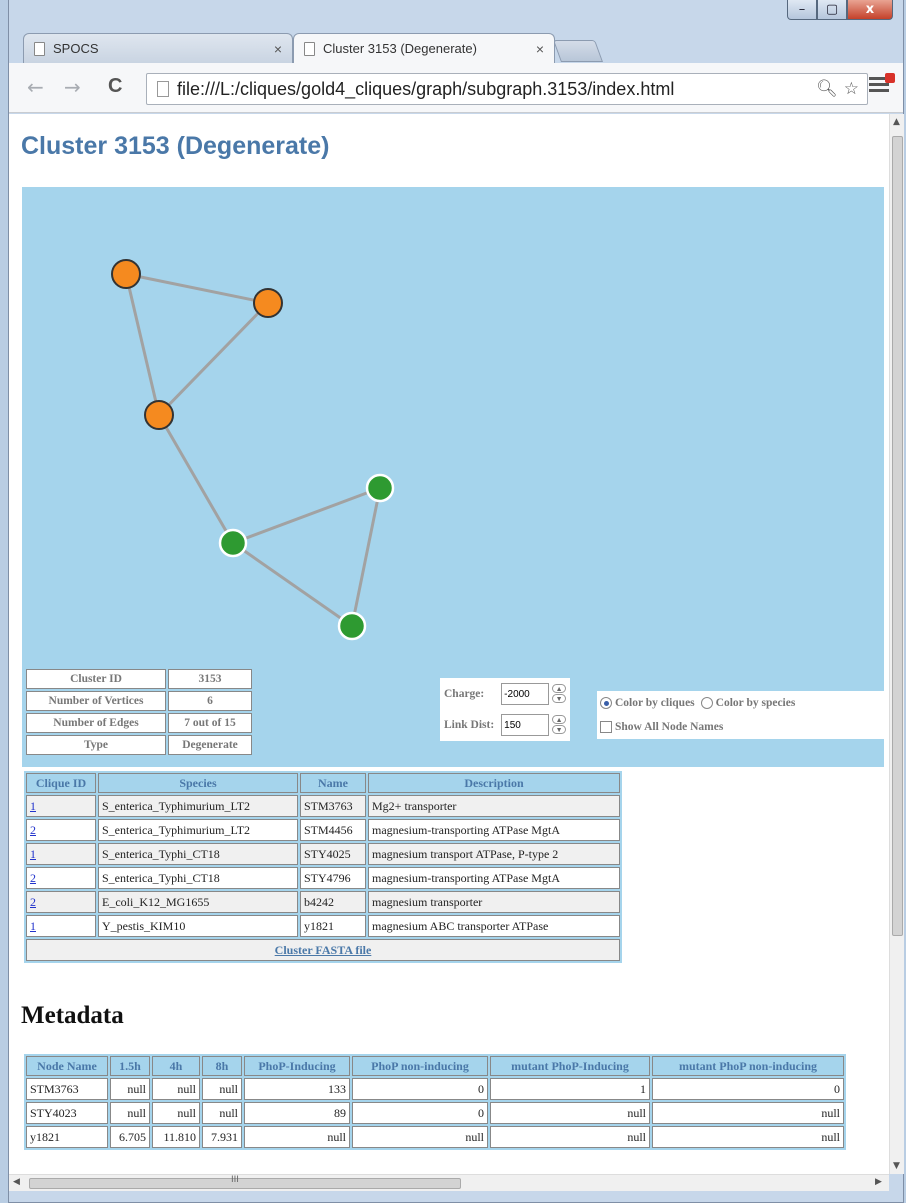  Describe the element at coordinates (309, 48) in the screenshot. I see `page-icon` at that location.